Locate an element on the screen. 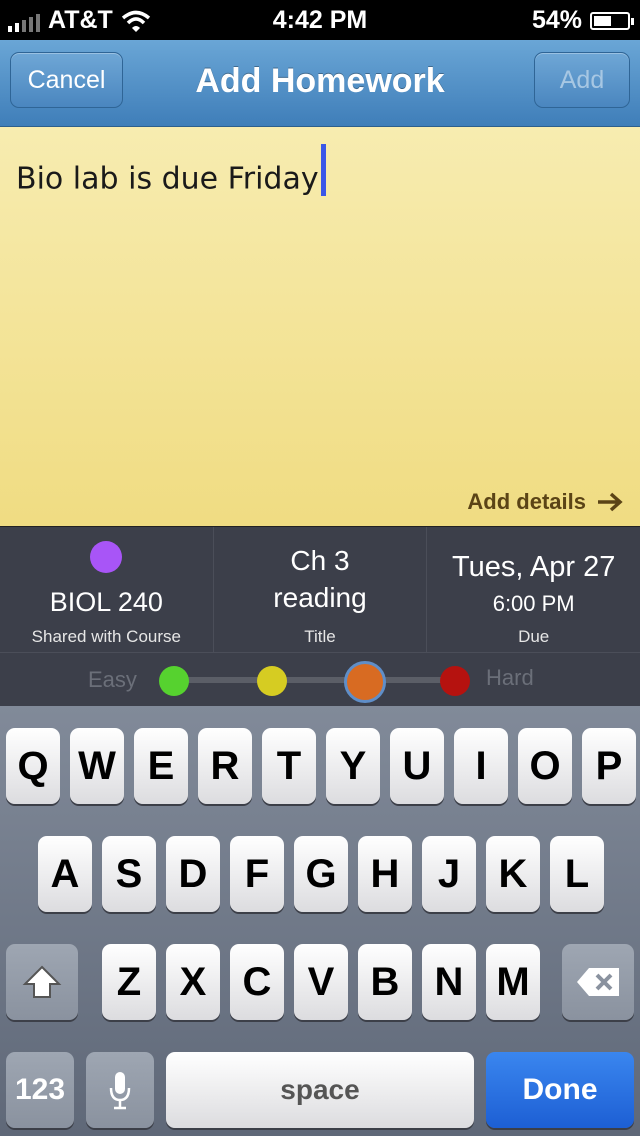 The image size is (640, 1136). course-name: BIOL 240 is located at coordinates (106, 602).